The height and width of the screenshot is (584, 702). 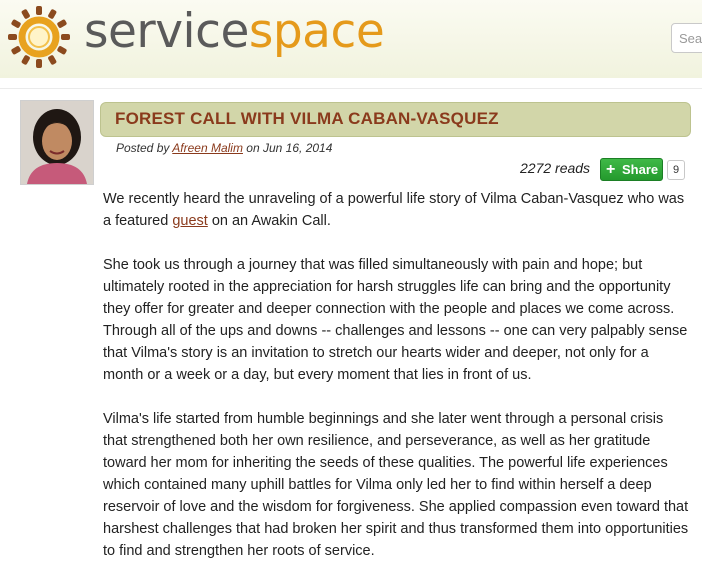 I want to click on search-input: Sear, so click(x=686, y=38).